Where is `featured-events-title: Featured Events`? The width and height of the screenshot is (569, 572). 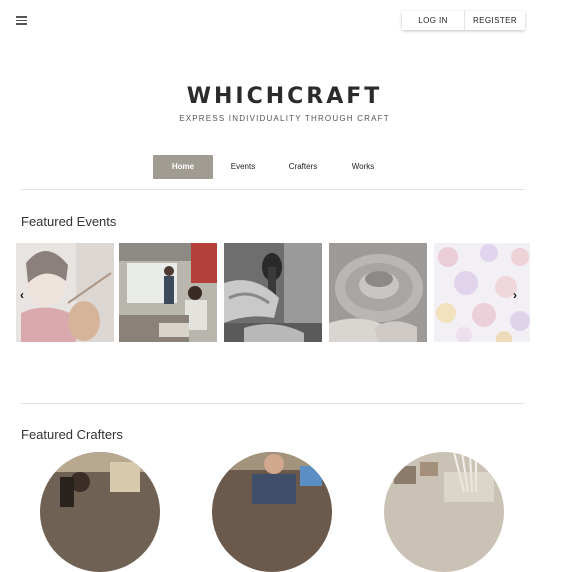
featured-events-title: Featured Events is located at coordinates (69, 221).